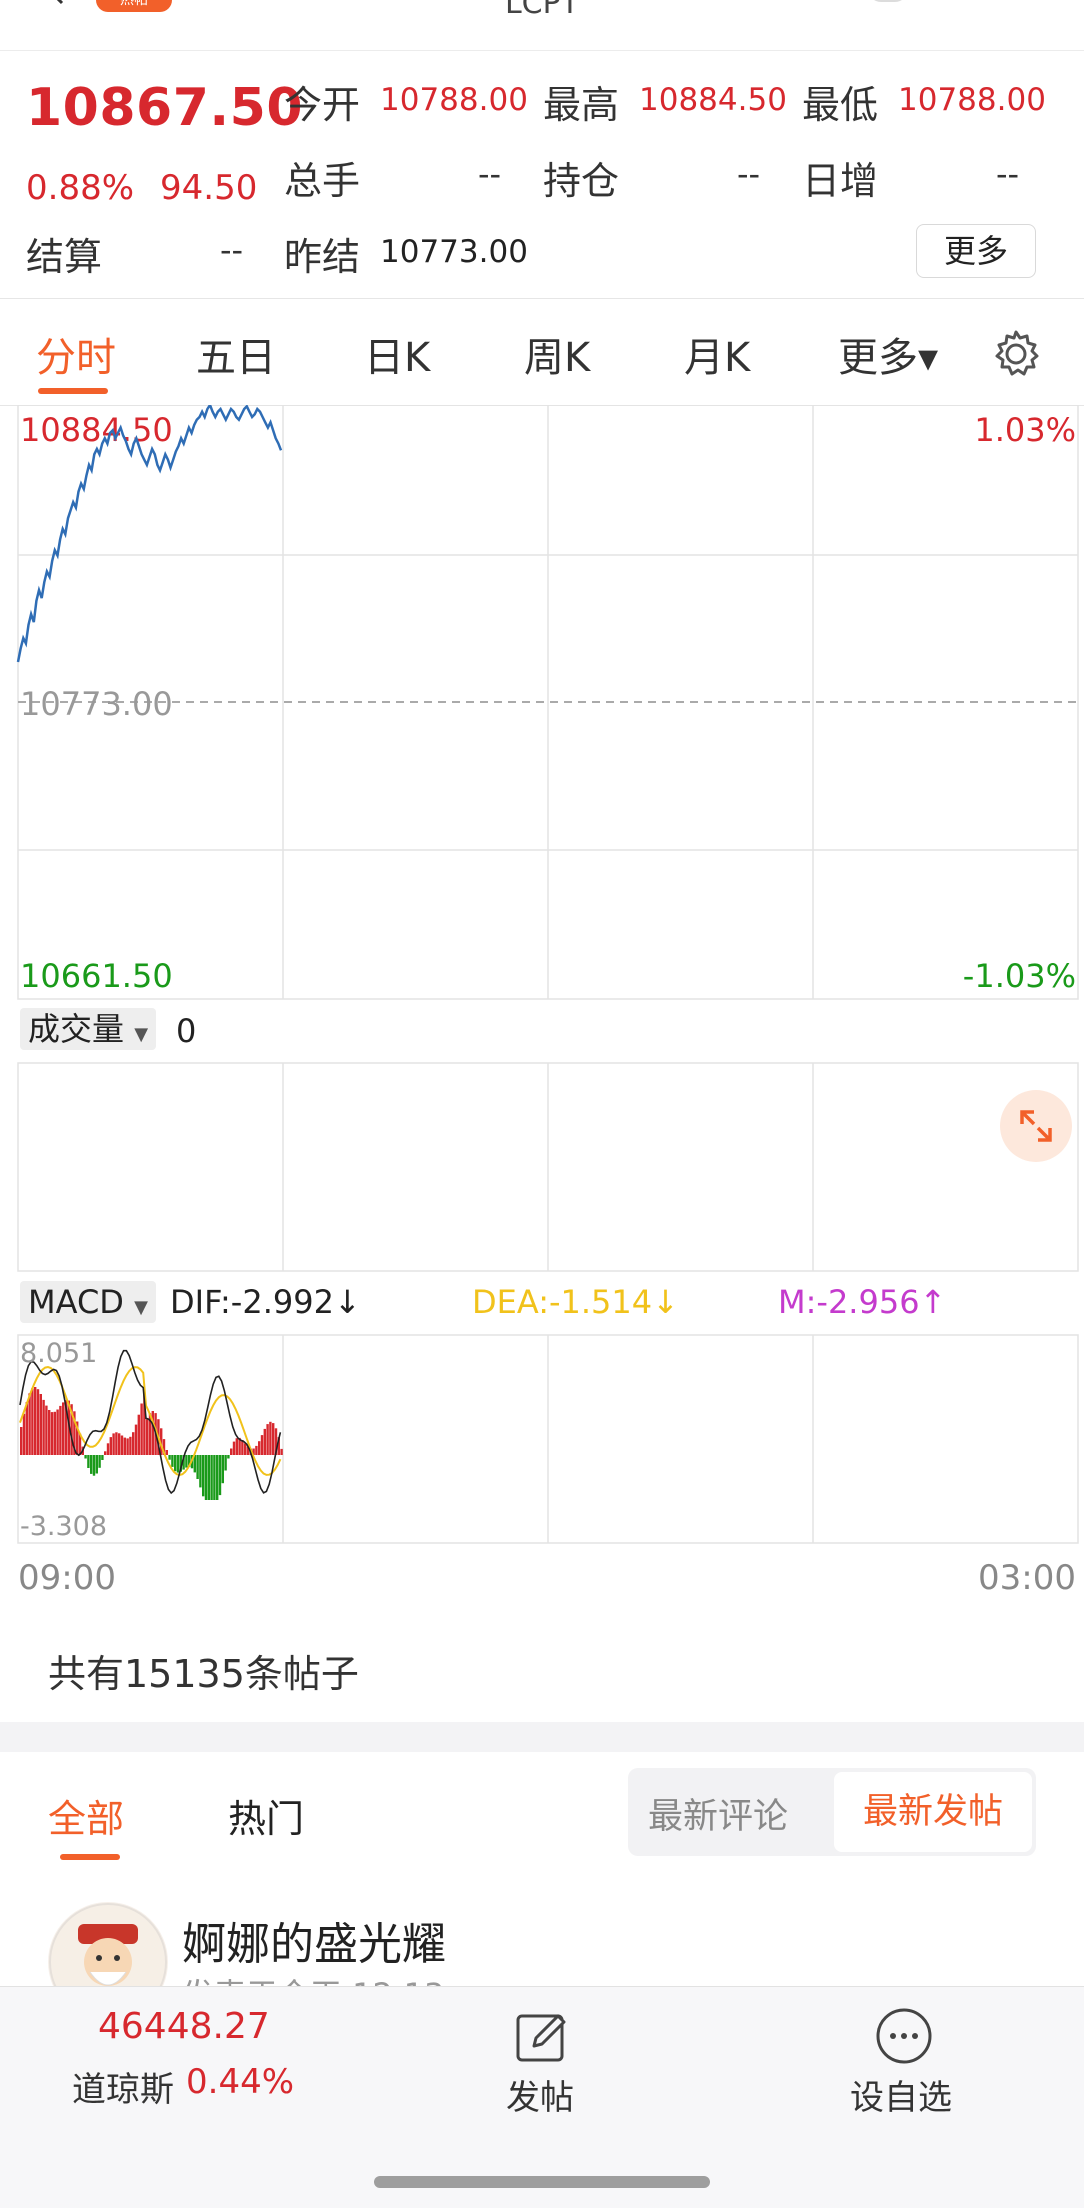  What do you see at coordinates (186, 1031) in the screenshot?
I see `volume-value: 0` at bounding box center [186, 1031].